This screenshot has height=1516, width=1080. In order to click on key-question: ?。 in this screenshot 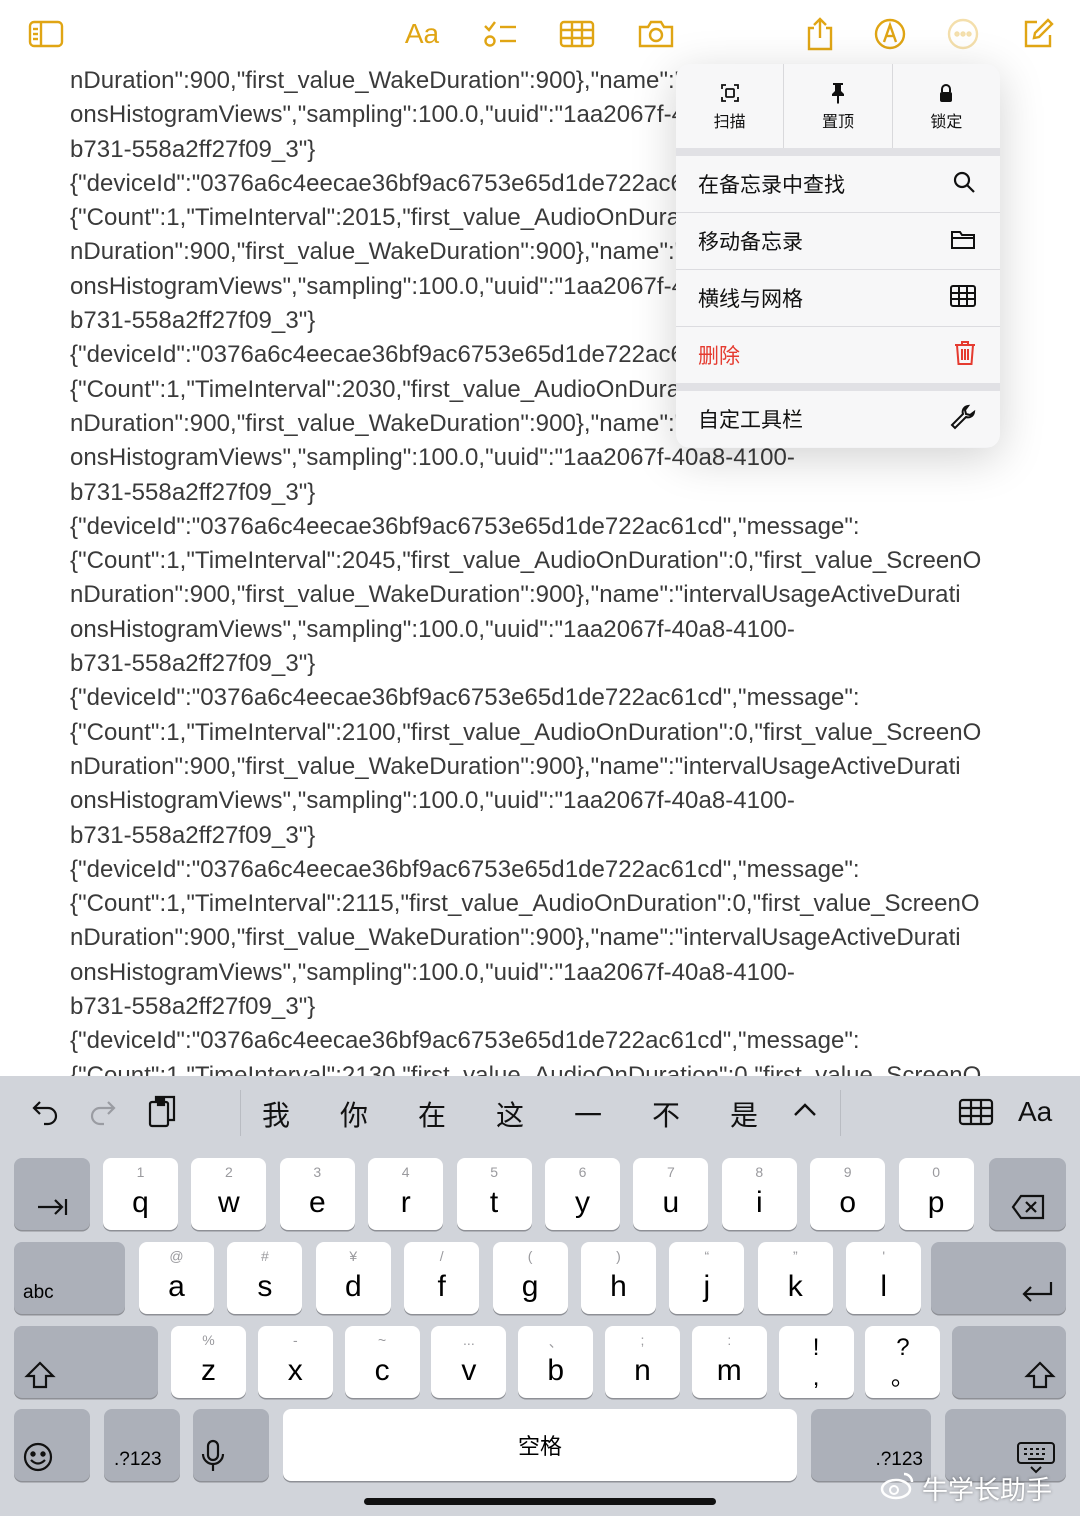, I will do `click(903, 1362)`.